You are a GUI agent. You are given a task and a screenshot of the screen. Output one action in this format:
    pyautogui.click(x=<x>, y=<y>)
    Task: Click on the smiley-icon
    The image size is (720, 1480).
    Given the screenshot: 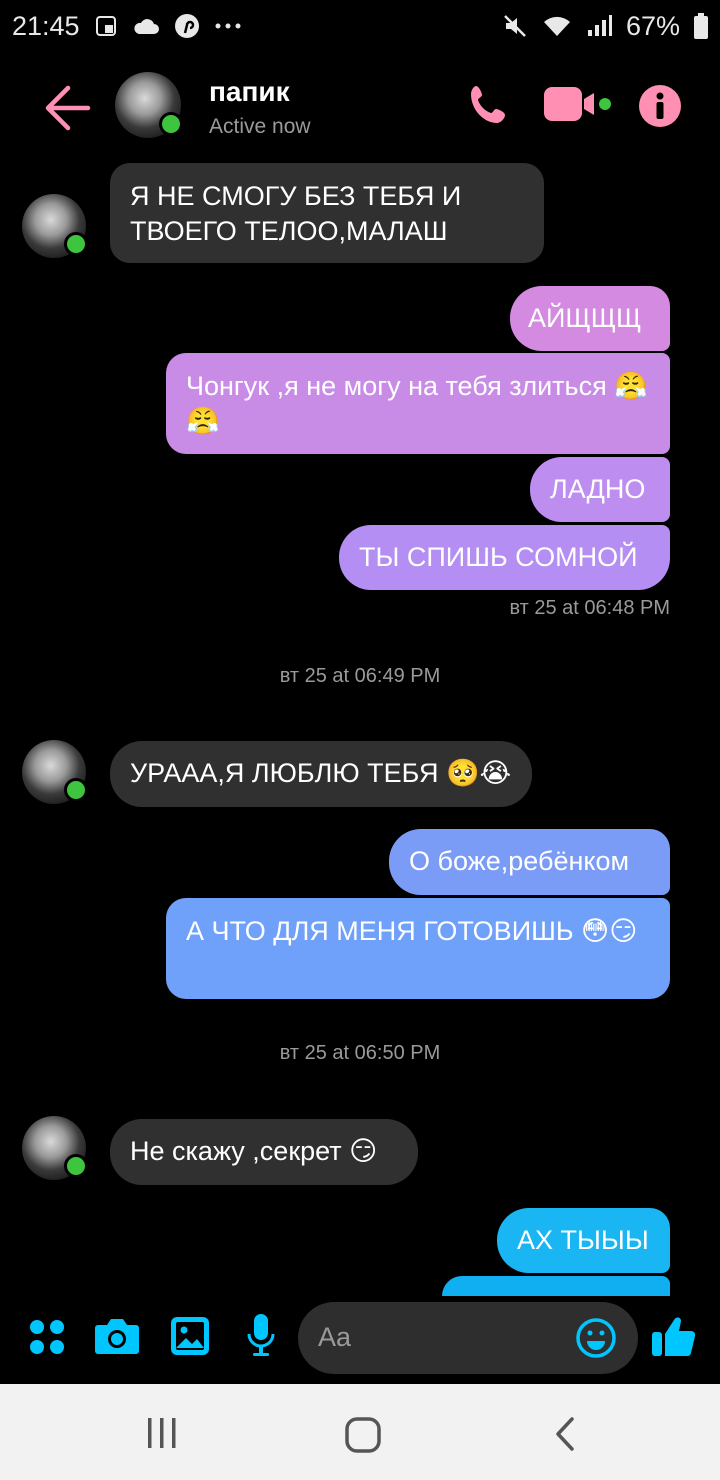 What is the action you would take?
    pyautogui.click(x=596, y=1338)
    